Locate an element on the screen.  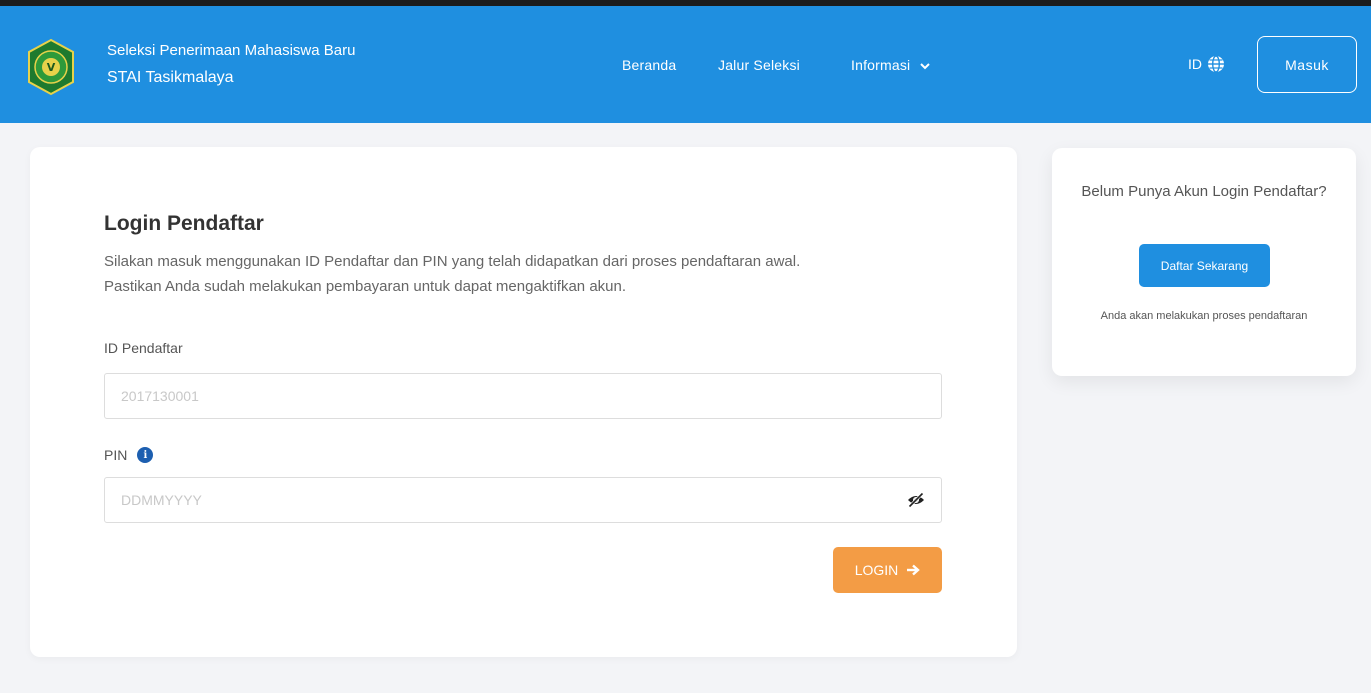
brand-subtitle: STAI Tasikmalaya is located at coordinates (170, 77).